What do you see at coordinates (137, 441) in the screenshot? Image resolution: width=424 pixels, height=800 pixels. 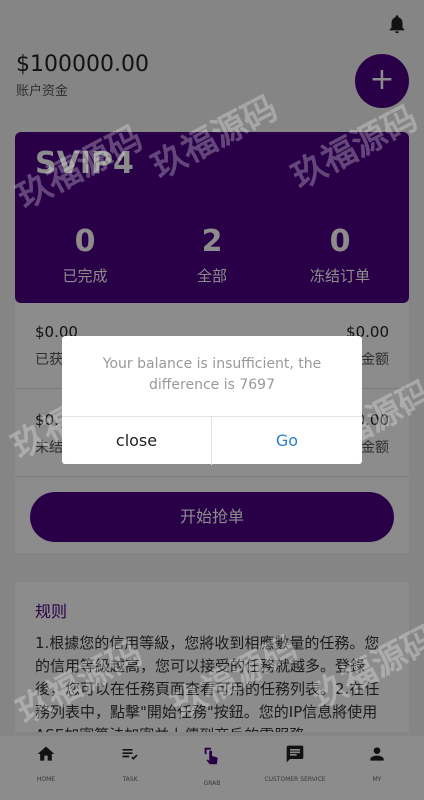 I see `close-button: close` at bounding box center [137, 441].